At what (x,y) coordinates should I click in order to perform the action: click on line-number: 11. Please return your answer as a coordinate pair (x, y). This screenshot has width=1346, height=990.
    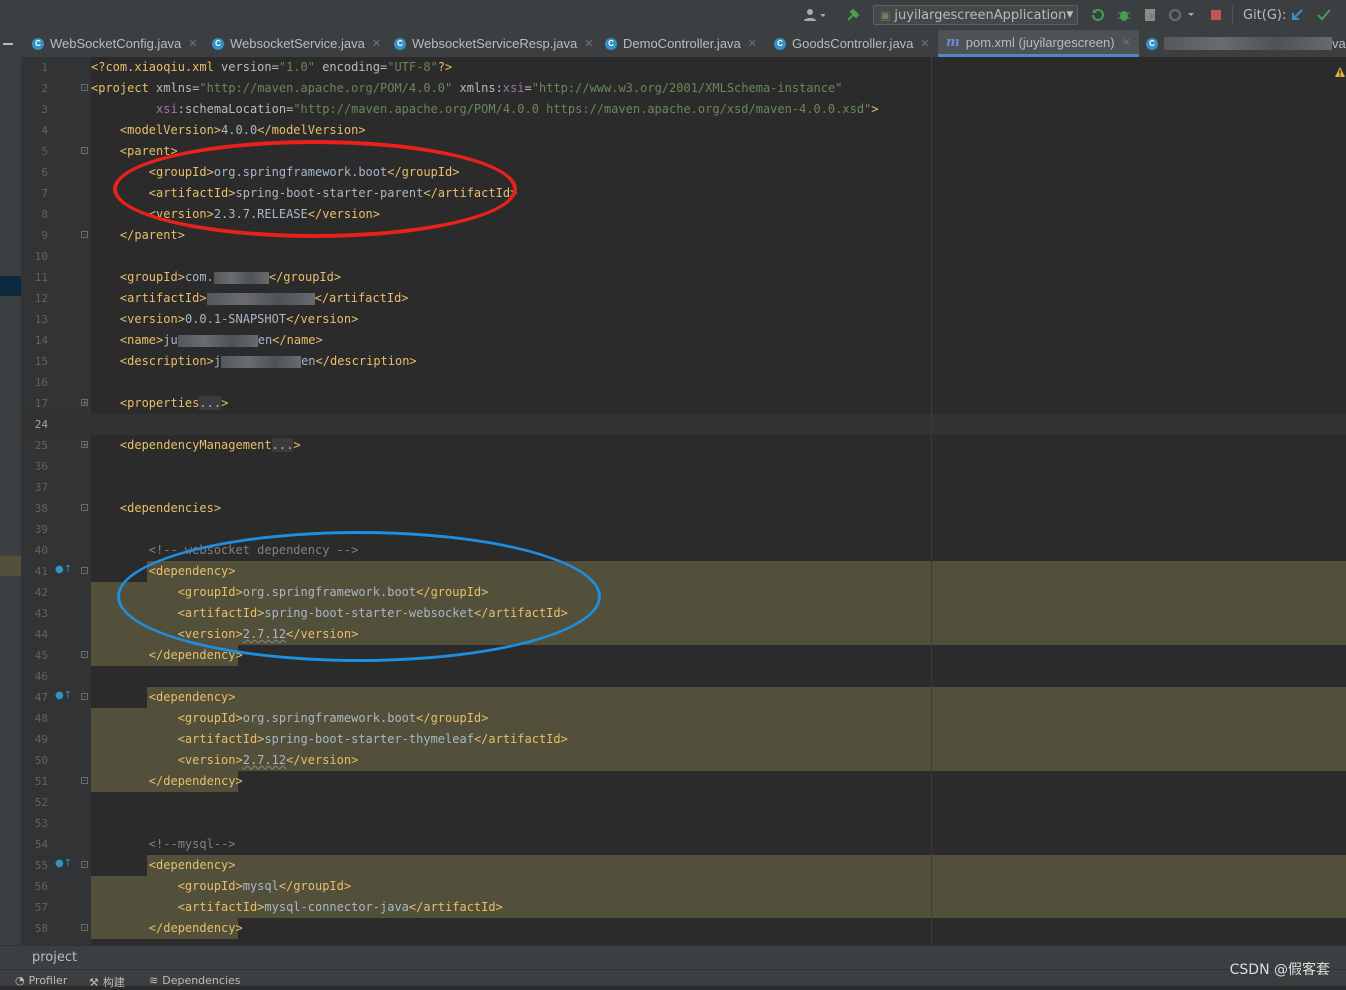
    Looking at the image, I should click on (41, 277).